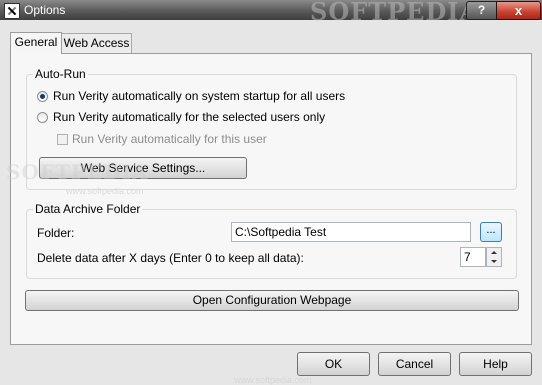  I want to click on data-archive-title: Data Archive Folder, so click(88, 209).